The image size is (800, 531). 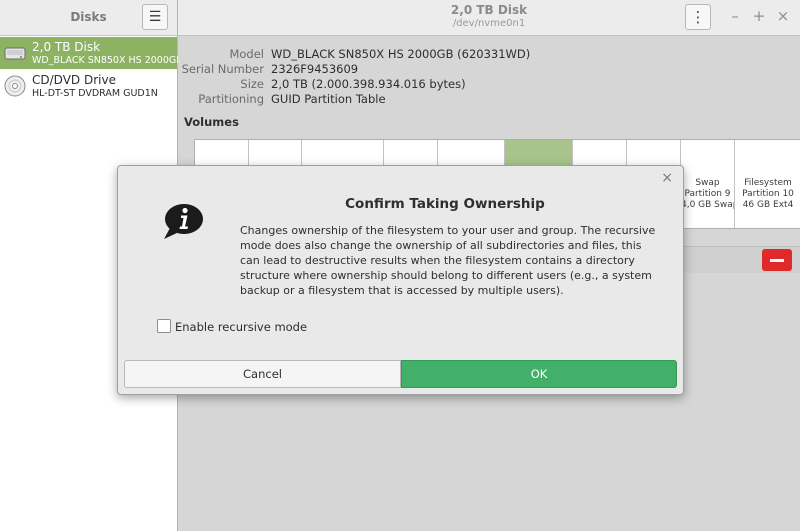 I want to click on volume-partition: Partition 9, so click(x=707, y=194).